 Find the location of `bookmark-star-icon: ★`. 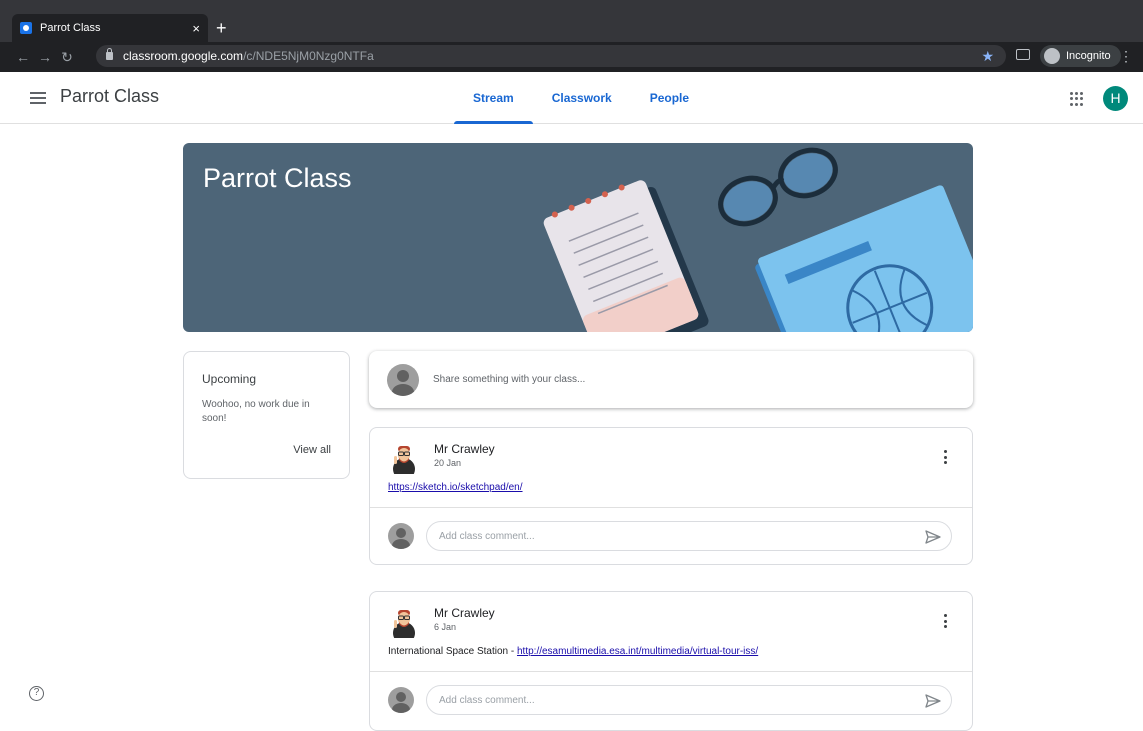

bookmark-star-icon: ★ is located at coordinates (987, 56).